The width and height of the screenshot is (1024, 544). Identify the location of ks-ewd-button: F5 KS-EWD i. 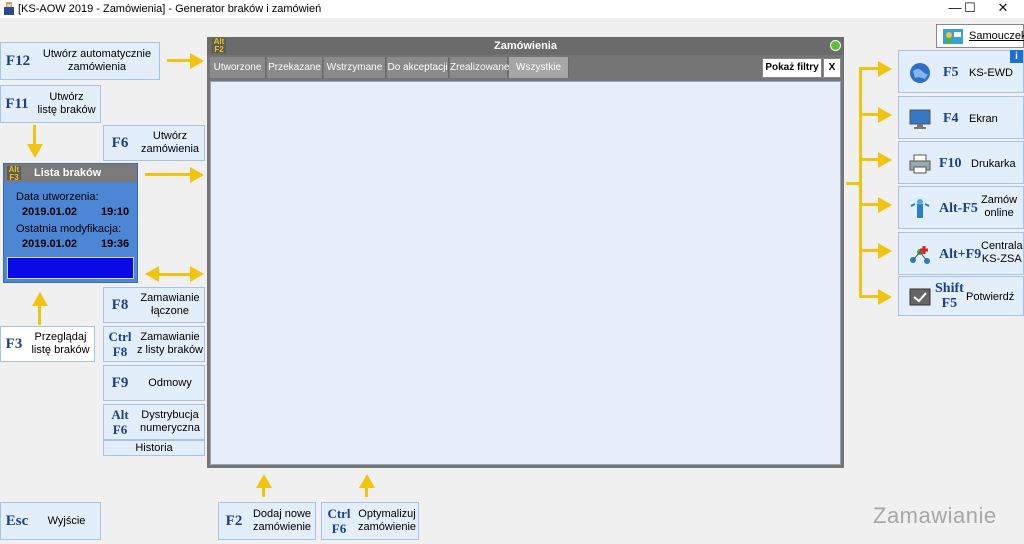
(961, 71).